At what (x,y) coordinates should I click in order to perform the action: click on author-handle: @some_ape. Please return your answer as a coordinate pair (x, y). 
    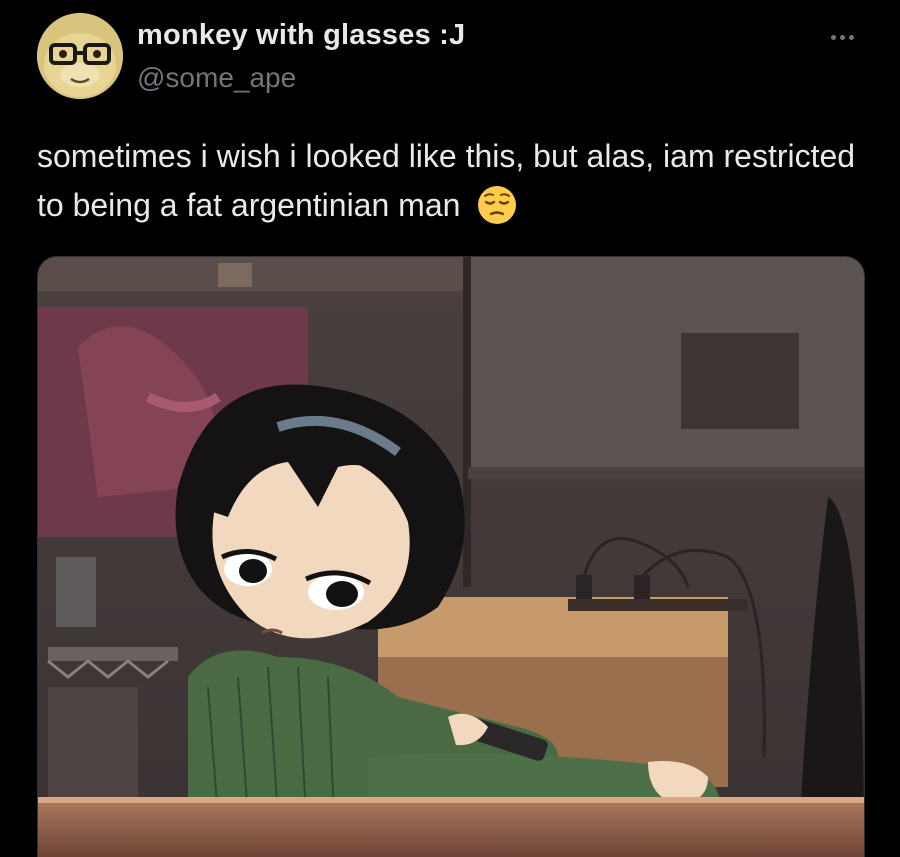
    Looking at the image, I should click on (216, 78).